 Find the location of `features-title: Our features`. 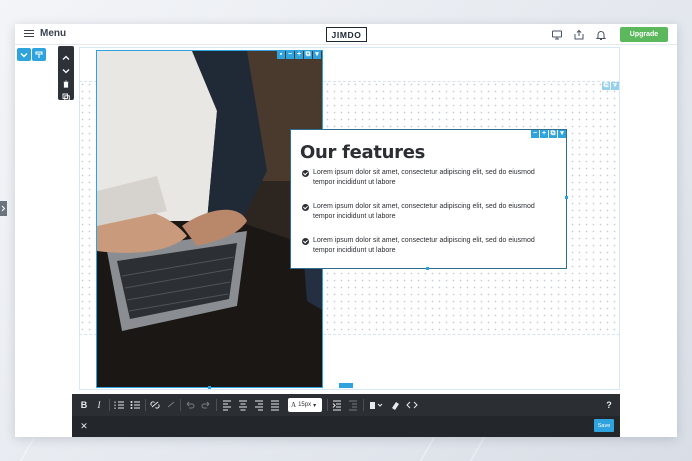

features-title: Our features is located at coordinates (362, 152).